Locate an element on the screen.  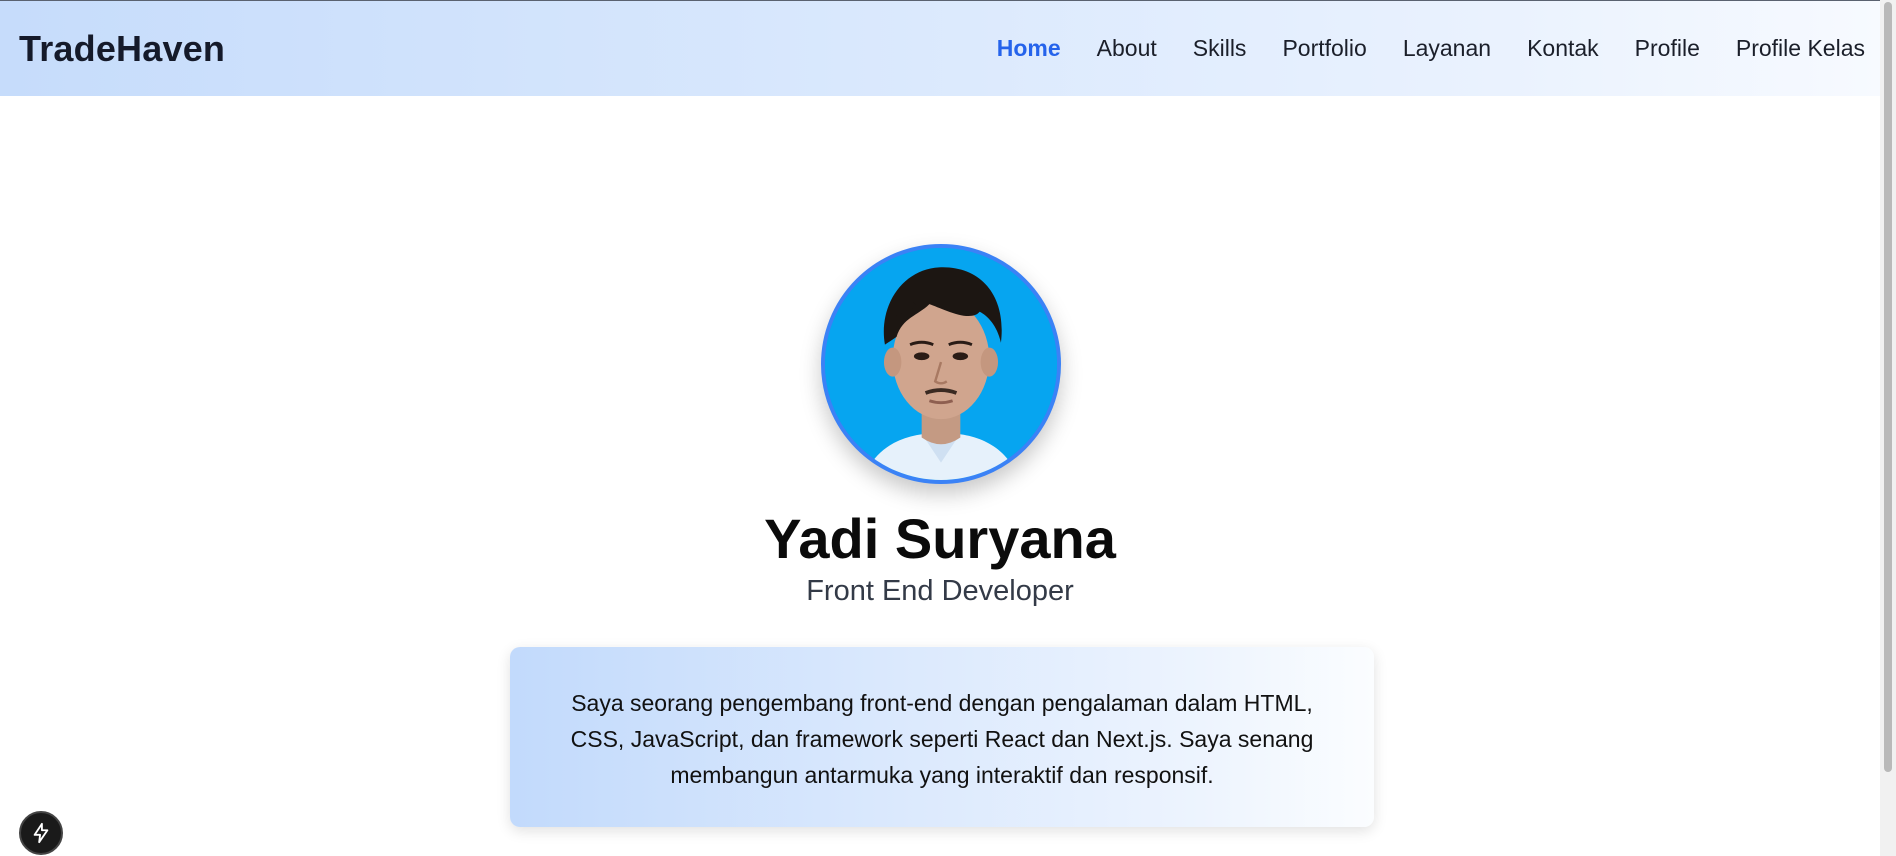
brand-logo: TradeHaven is located at coordinates (122, 49).